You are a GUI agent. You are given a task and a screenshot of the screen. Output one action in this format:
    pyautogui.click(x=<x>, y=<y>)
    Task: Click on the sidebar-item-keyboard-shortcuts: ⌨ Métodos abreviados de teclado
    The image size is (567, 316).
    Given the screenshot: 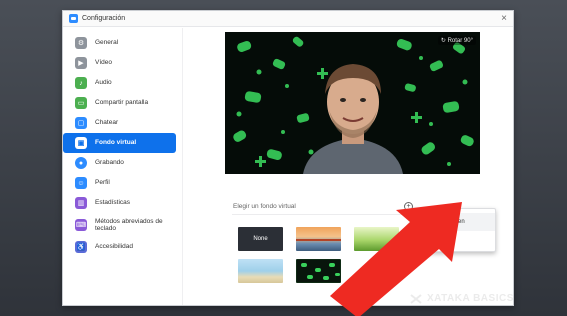 What is the action you would take?
    pyautogui.click(x=119, y=225)
    